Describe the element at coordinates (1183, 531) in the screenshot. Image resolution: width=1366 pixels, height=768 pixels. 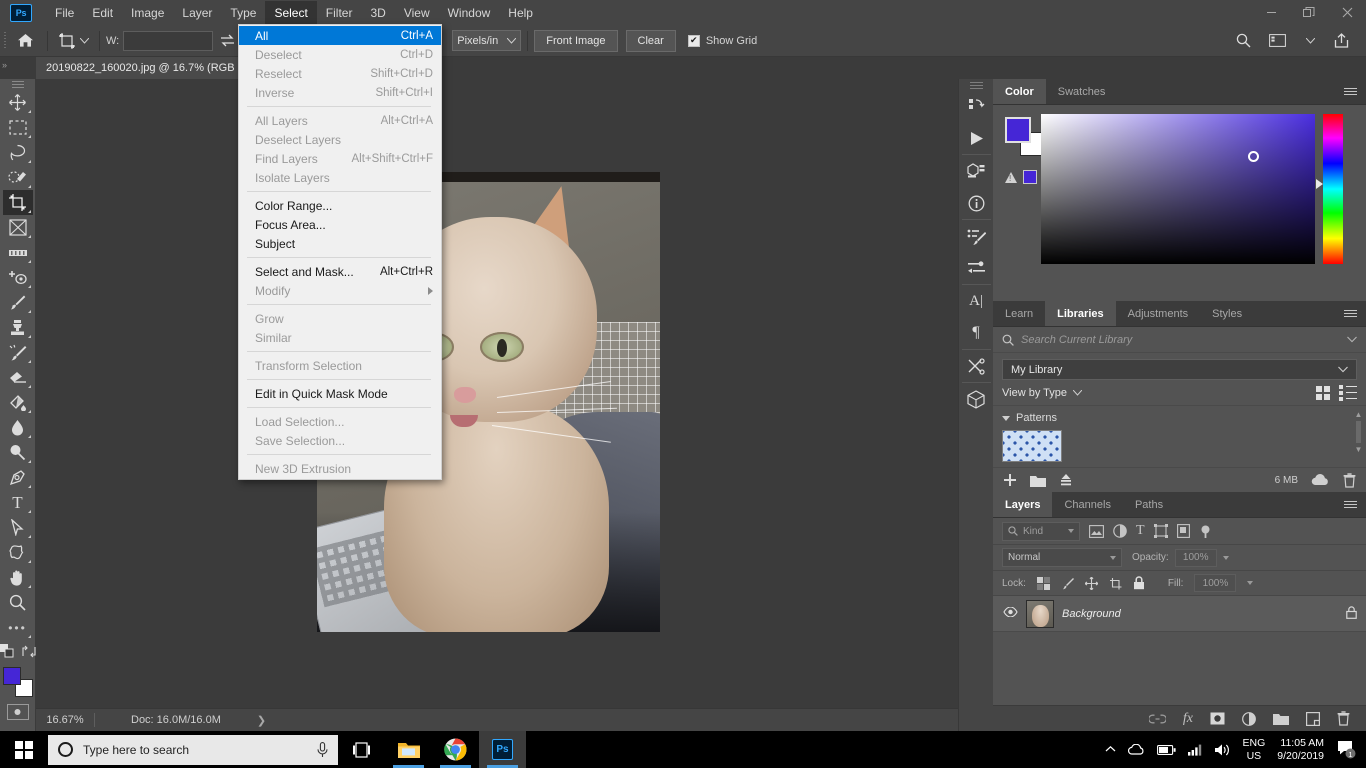
I see `smart-object-filter-icon` at that location.